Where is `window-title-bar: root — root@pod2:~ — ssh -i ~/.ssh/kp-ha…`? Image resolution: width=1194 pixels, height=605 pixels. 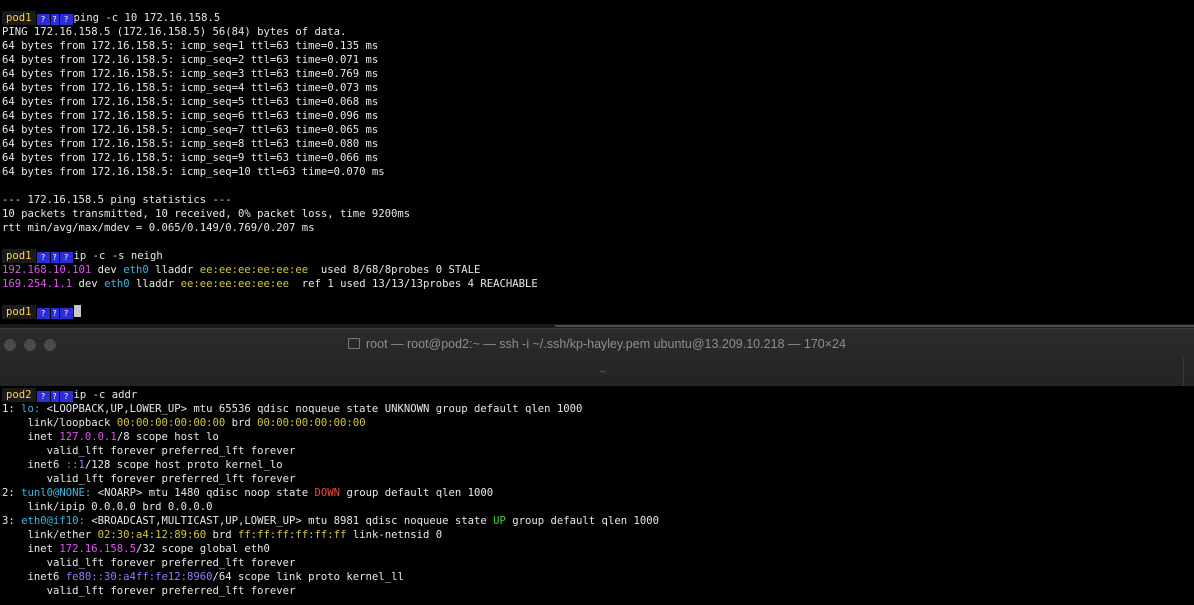 window-title-bar: root — root@pod2:~ — ssh -i ~/.ssh/kp-ha… is located at coordinates (597, 357).